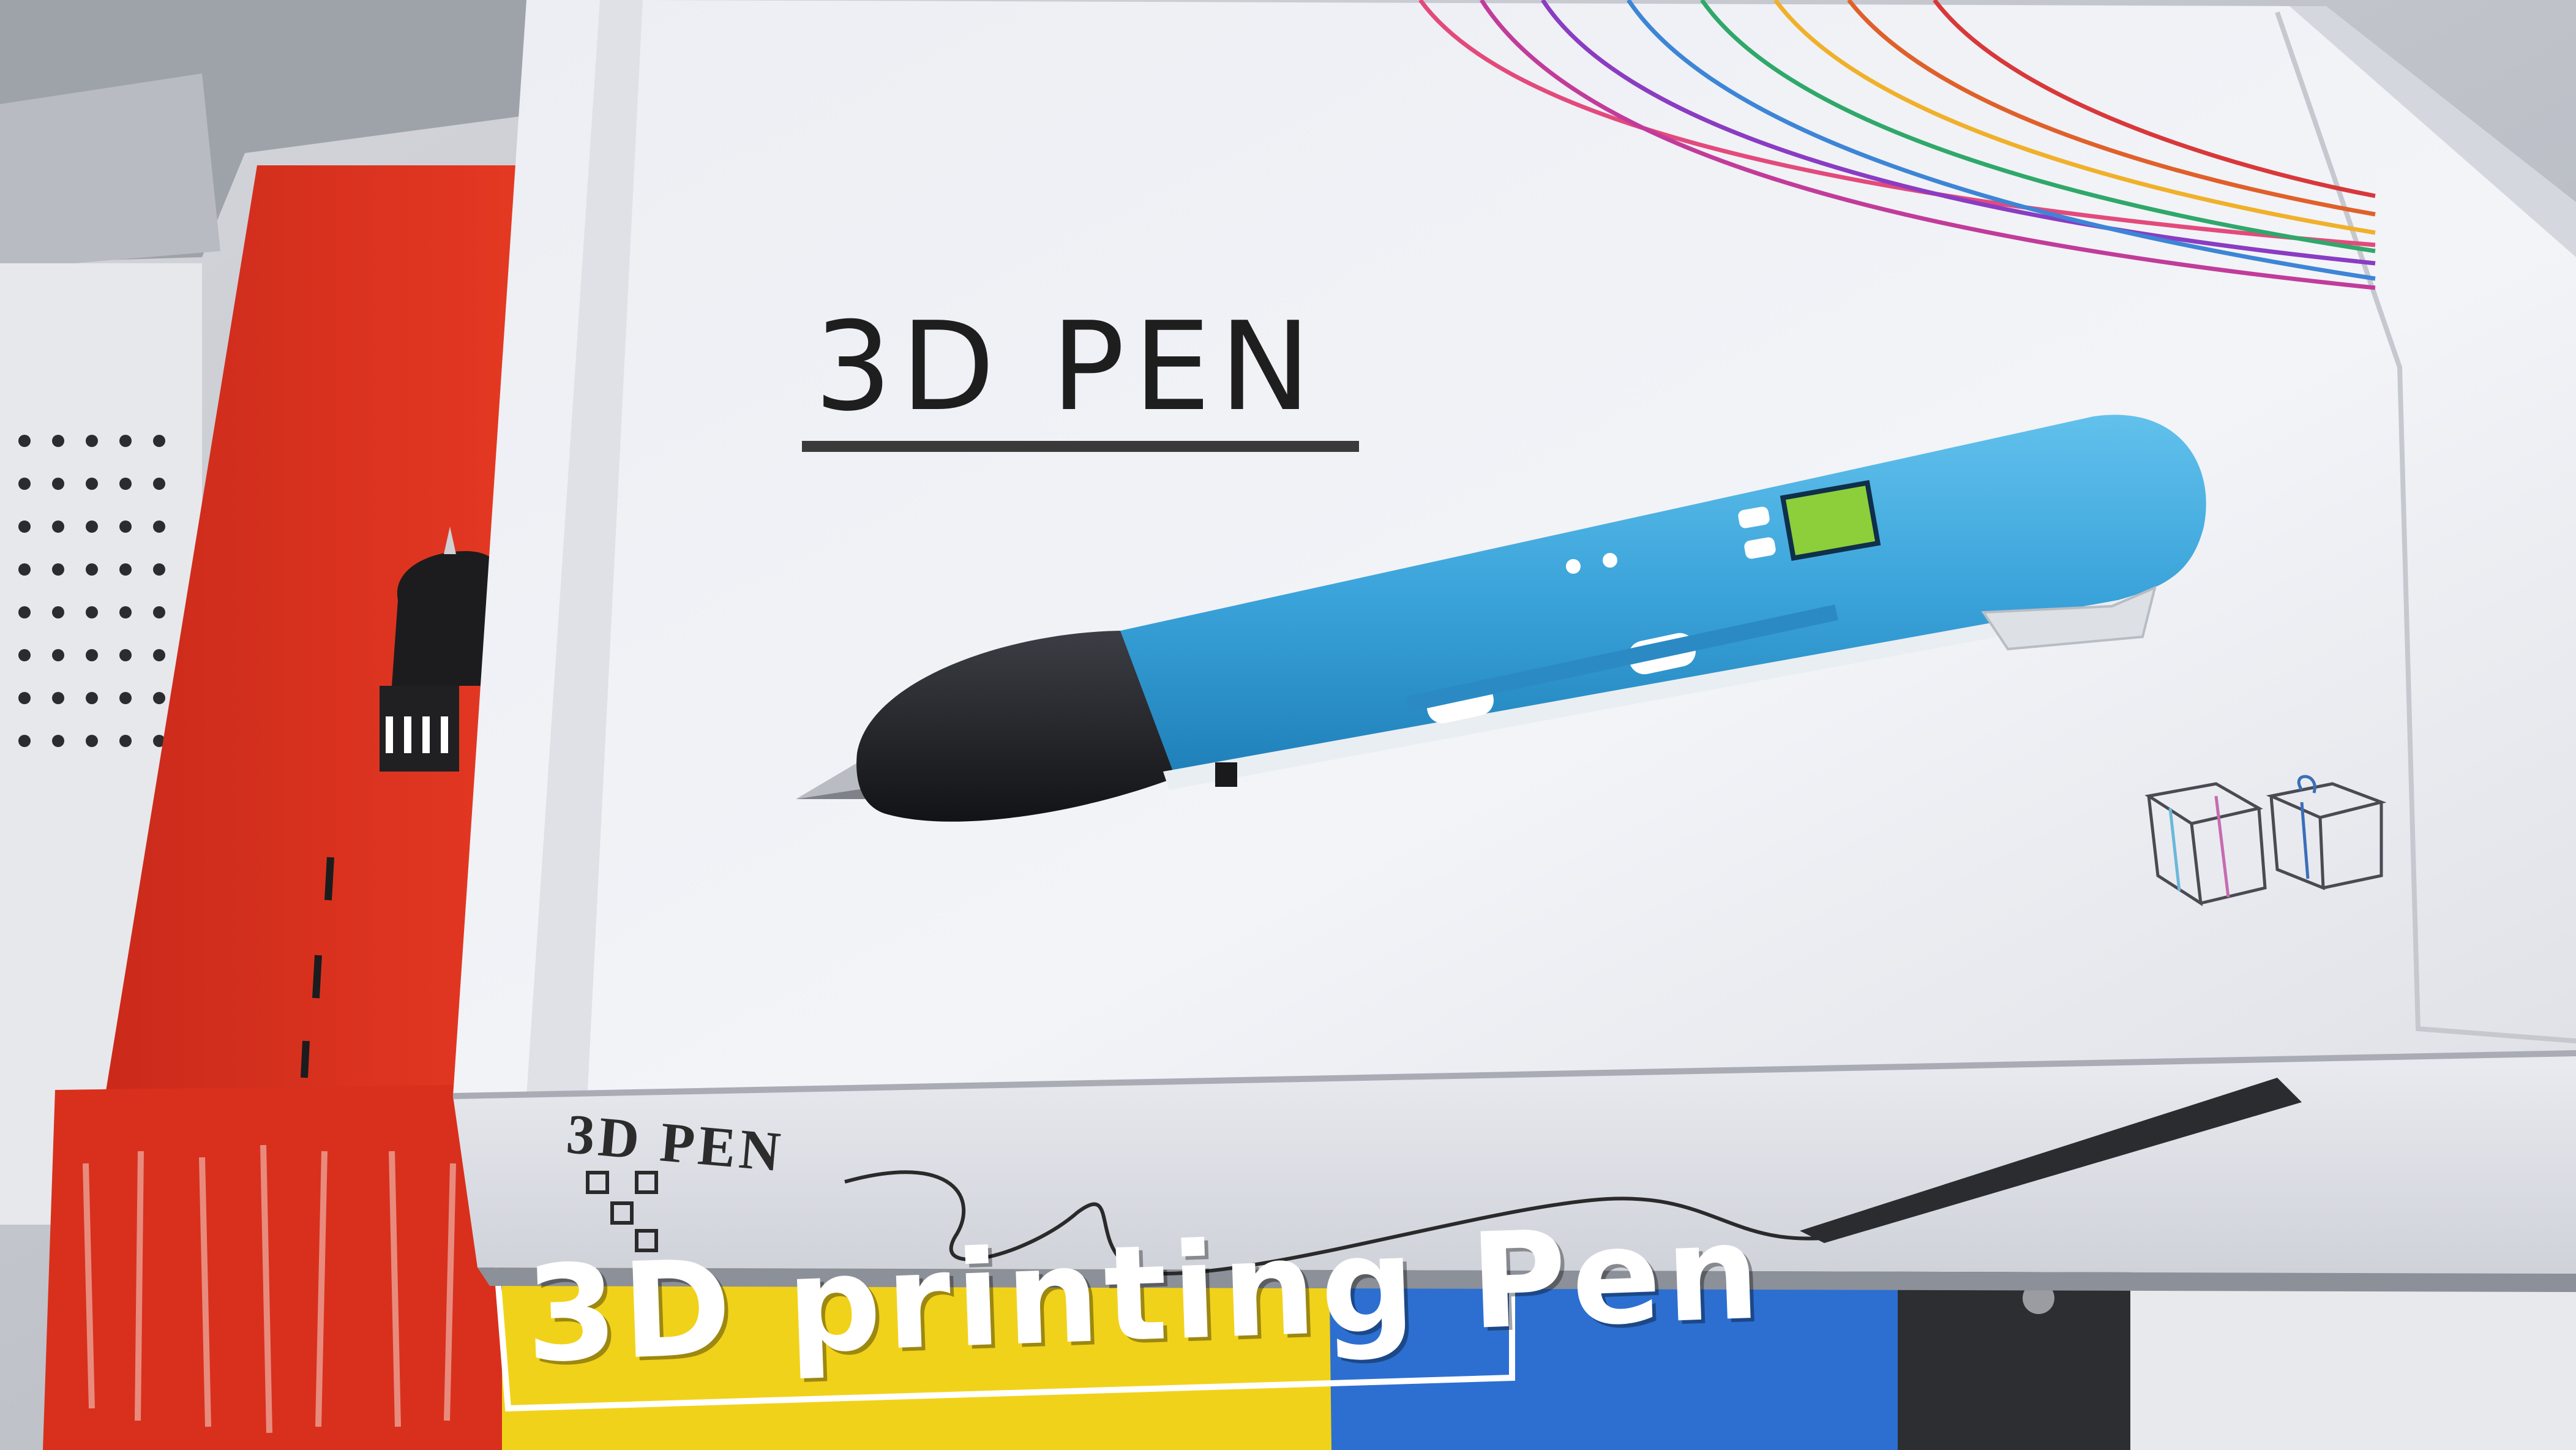  What do you see at coordinates (1145, 1293) in the screenshot?
I see `lower-box-text: 3D printing Pen` at bounding box center [1145, 1293].